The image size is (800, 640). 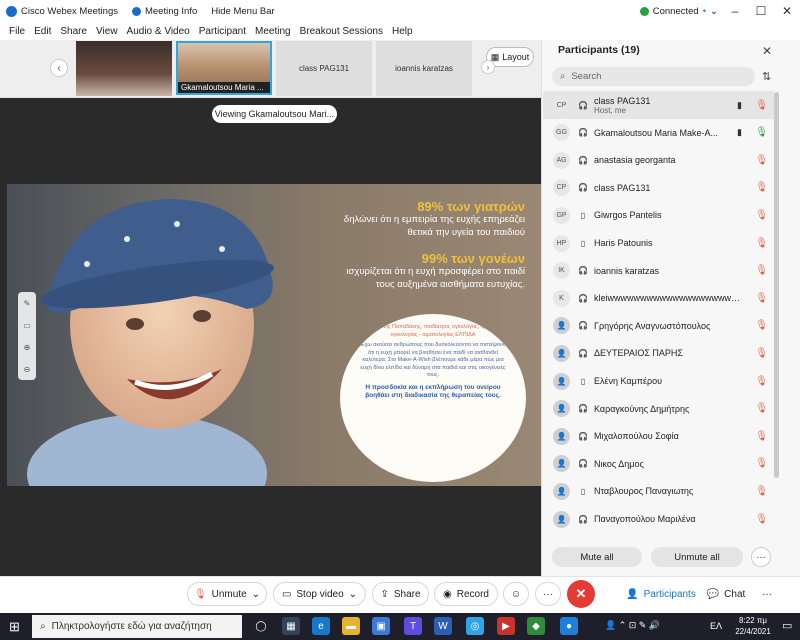 I want to click on menu-view: View, so click(x=107, y=31).